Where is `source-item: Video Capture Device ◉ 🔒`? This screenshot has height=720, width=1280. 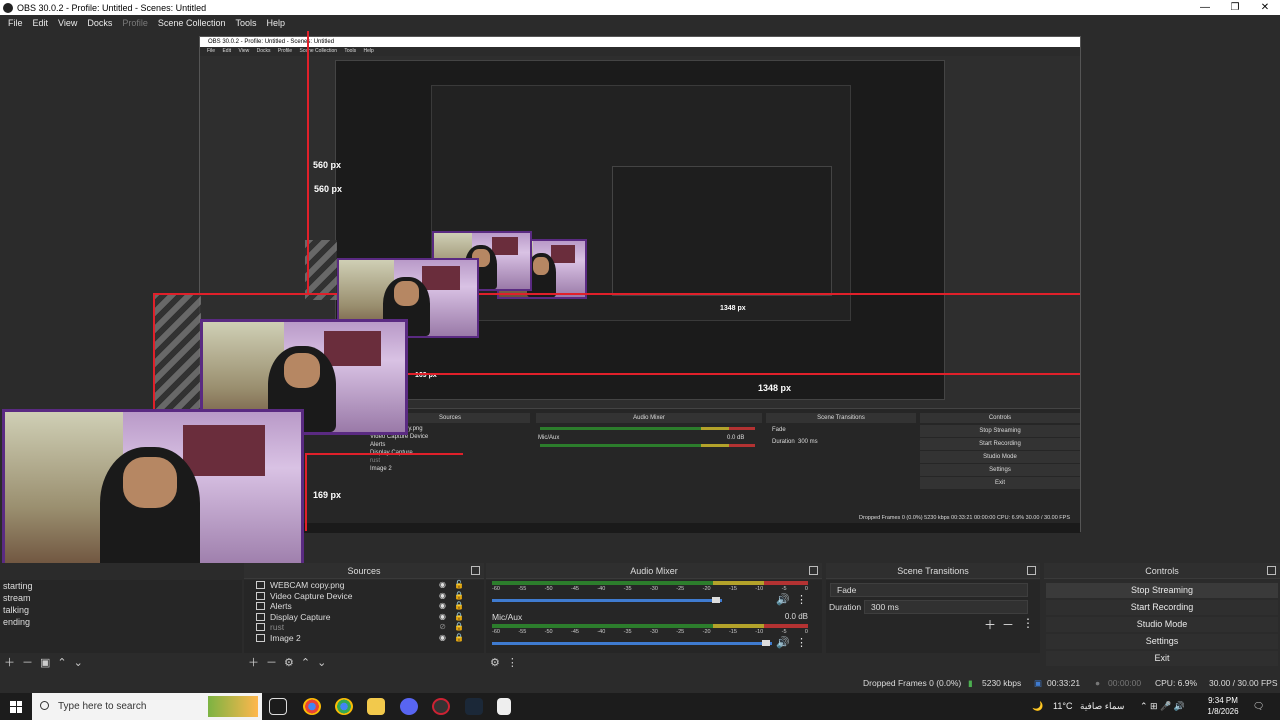 source-item: Video Capture Device ◉ 🔒 is located at coordinates (364, 596).